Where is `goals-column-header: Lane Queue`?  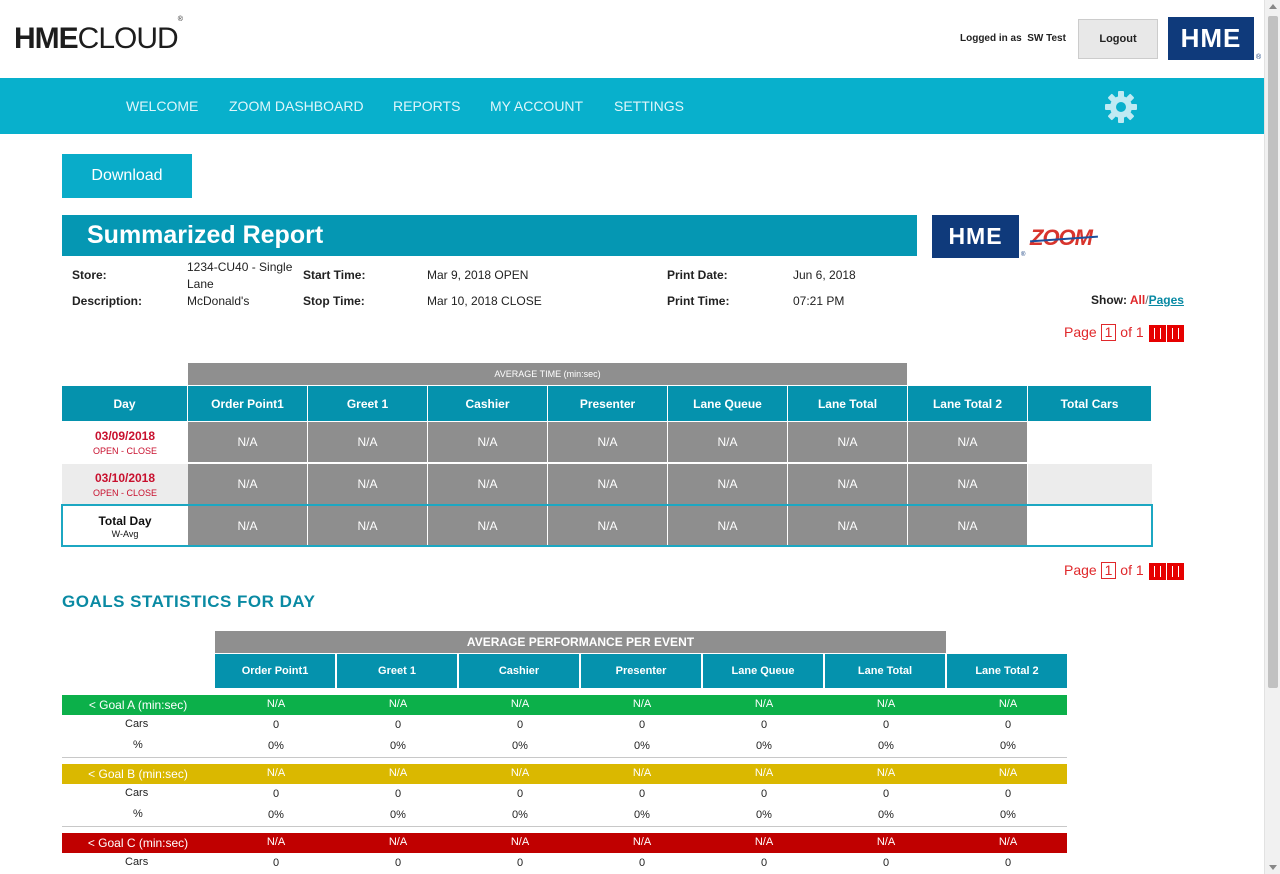 goals-column-header: Lane Queue is located at coordinates (763, 671).